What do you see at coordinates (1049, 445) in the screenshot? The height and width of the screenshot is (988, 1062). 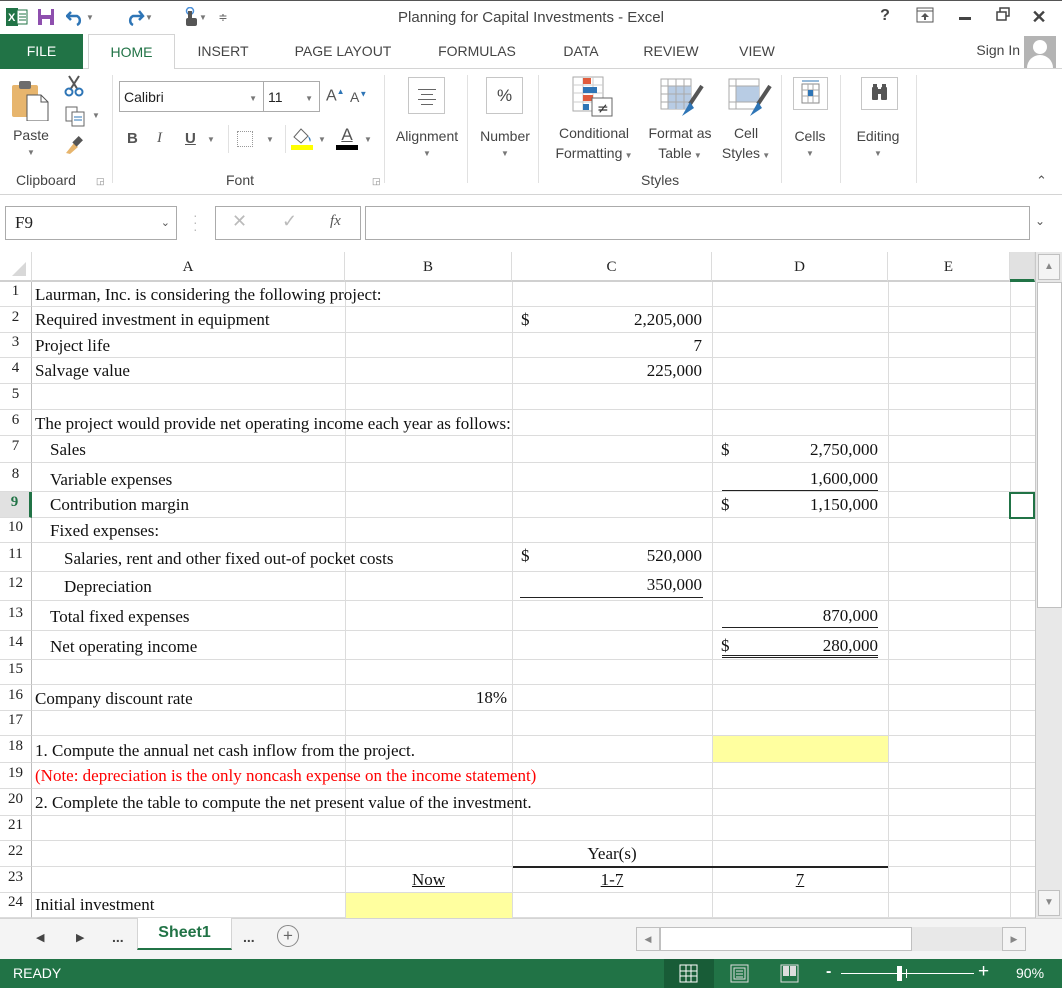 I see `vertical-scroll-thumb` at bounding box center [1049, 445].